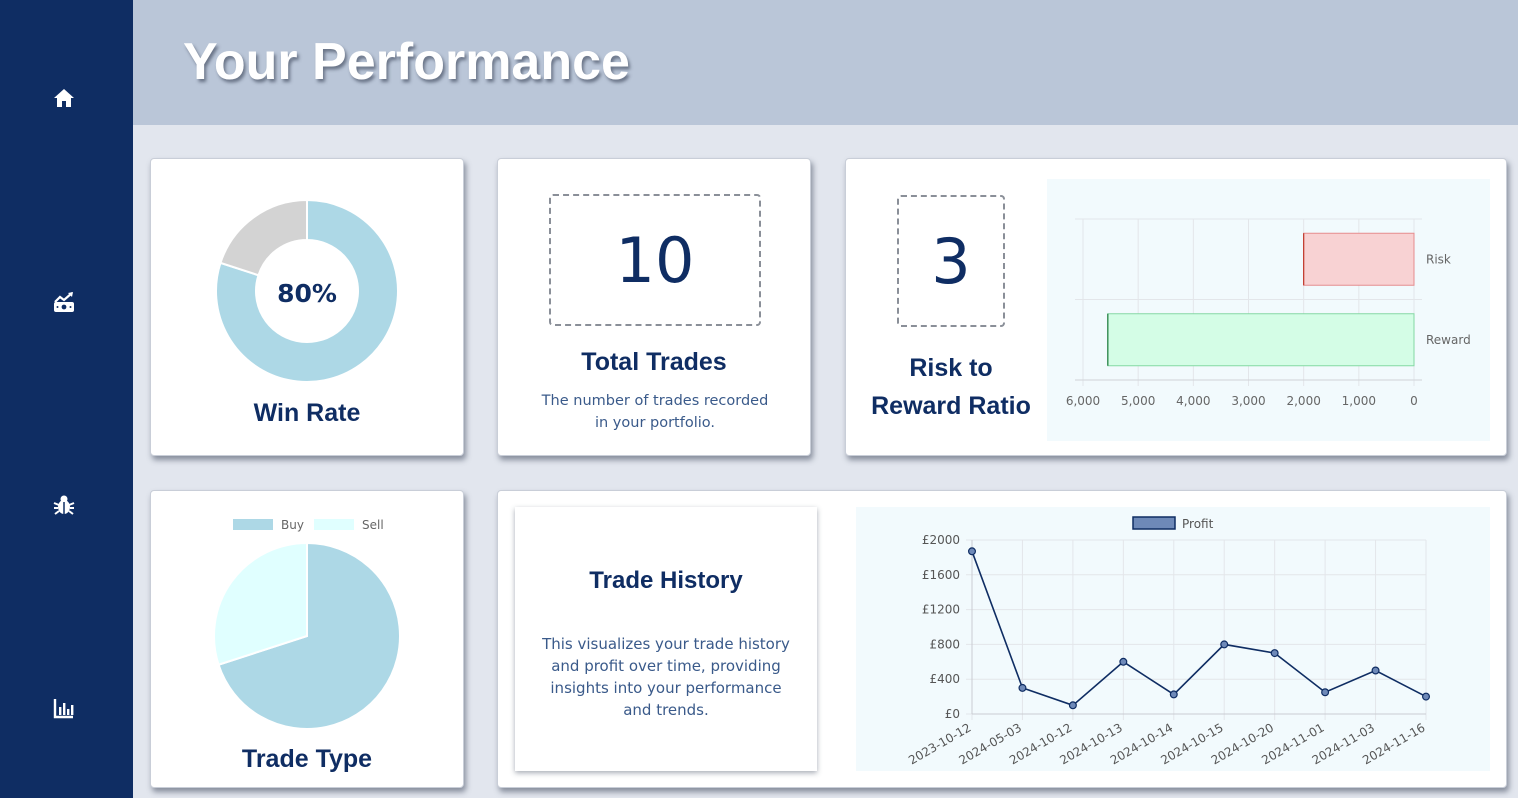 Image resolution: width=1518 pixels, height=798 pixels. What do you see at coordinates (1193, 401) in the screenshot?
I see `rr-tick-label: 4,000` at bounding box center [1193, 401].